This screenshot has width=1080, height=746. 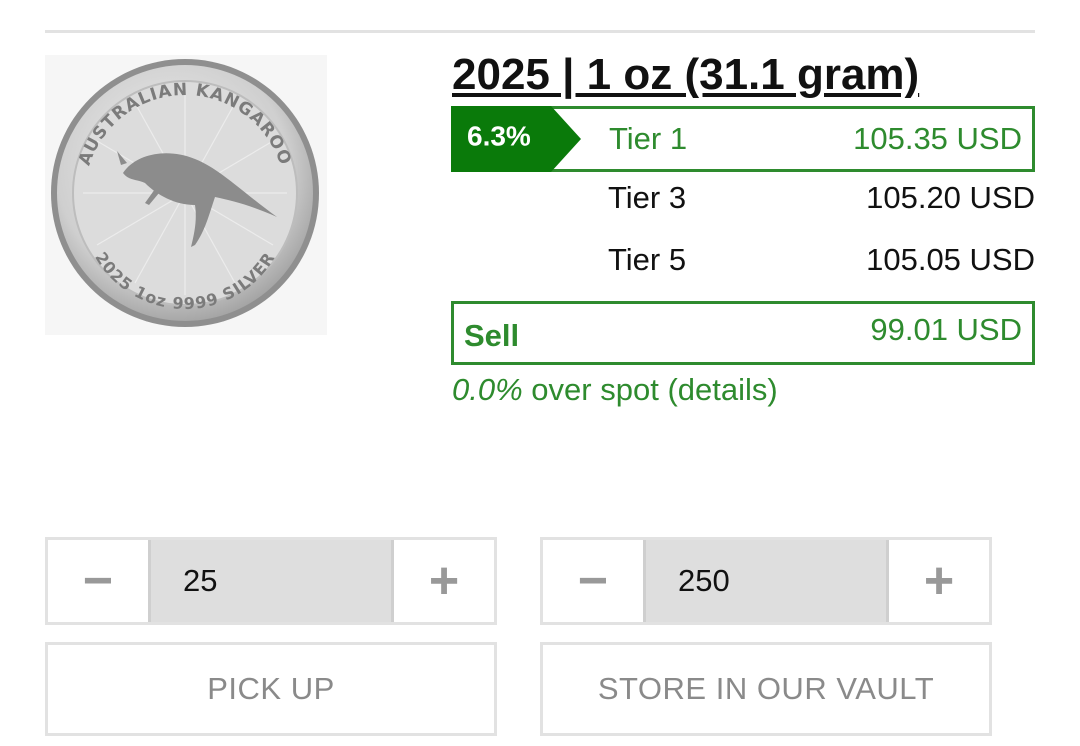 What do you see at coordinates (595, 389) in the screenshot?
I see `spot-text: over spot` at bounding box center [595, 389].